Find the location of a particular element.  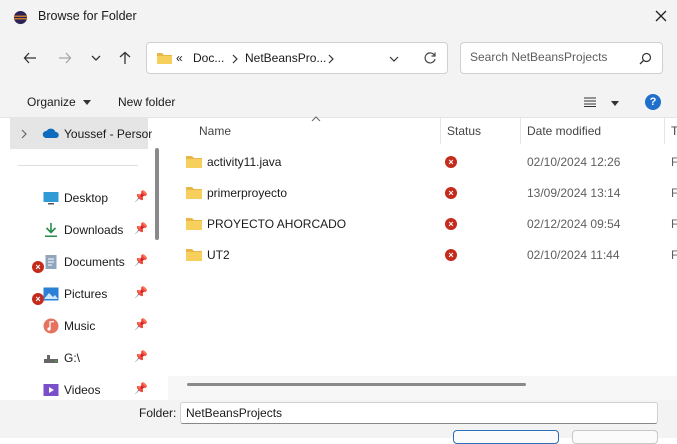

help-button: ? is located at coordinates (653, 102).